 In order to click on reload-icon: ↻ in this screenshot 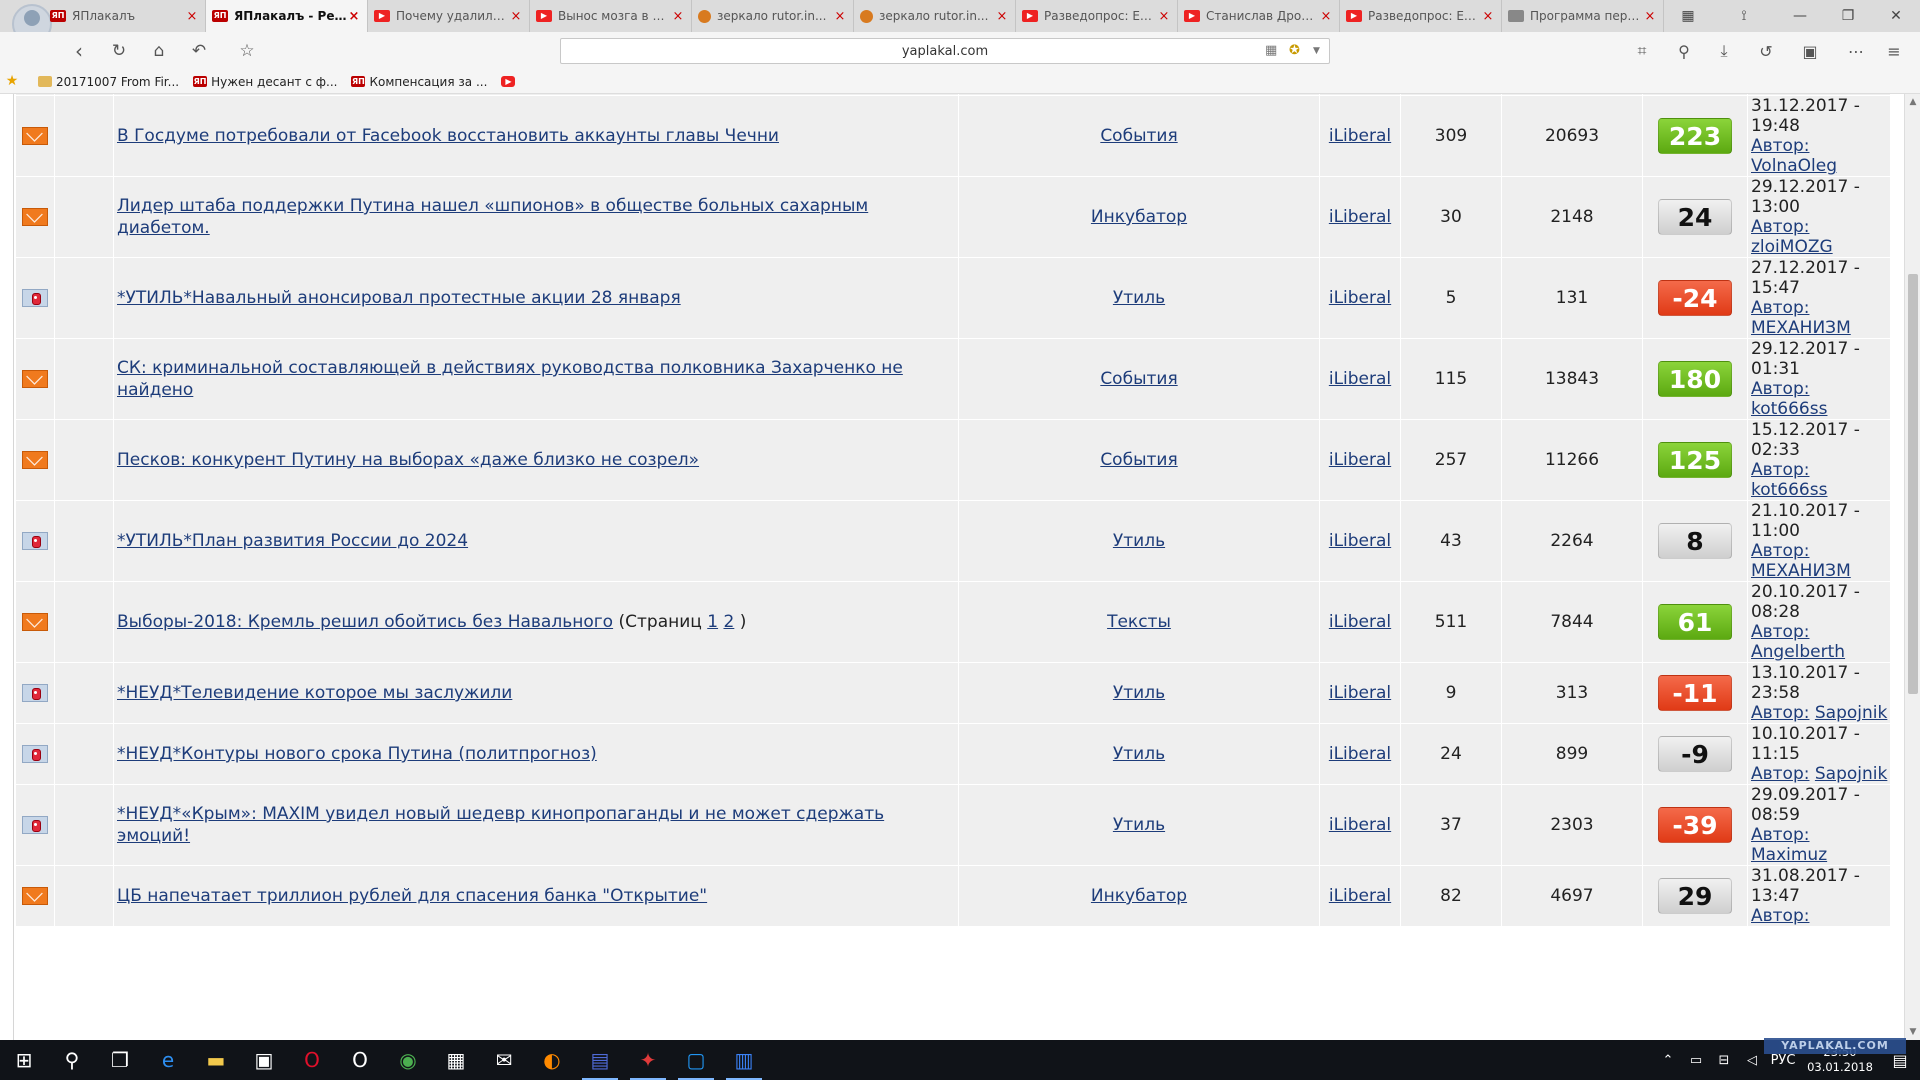, I will do `click(119, 51)`.